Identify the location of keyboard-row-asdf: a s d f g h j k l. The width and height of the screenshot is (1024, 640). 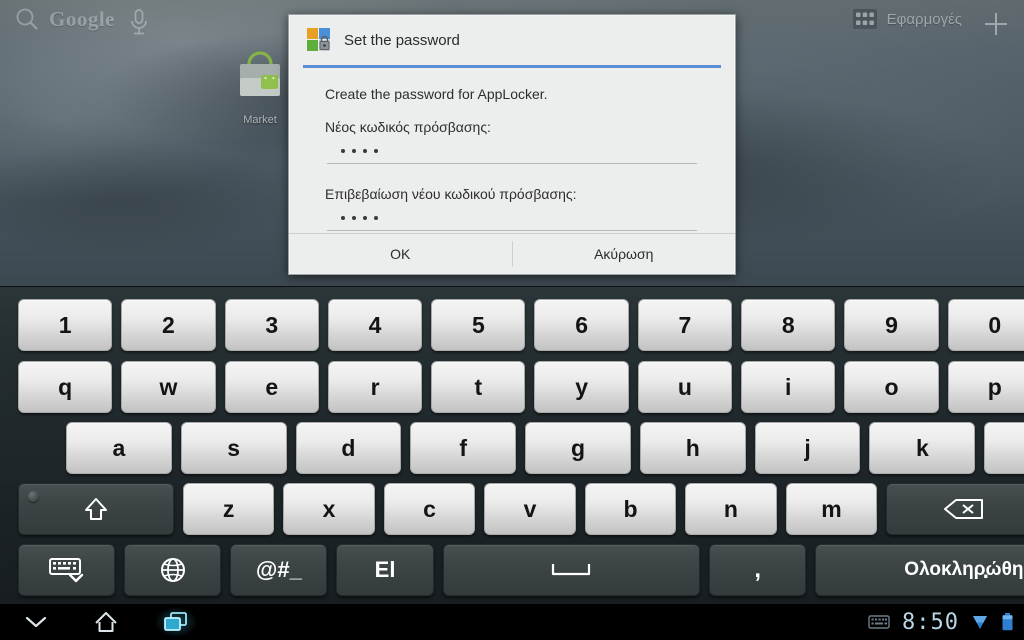
(512, 448).